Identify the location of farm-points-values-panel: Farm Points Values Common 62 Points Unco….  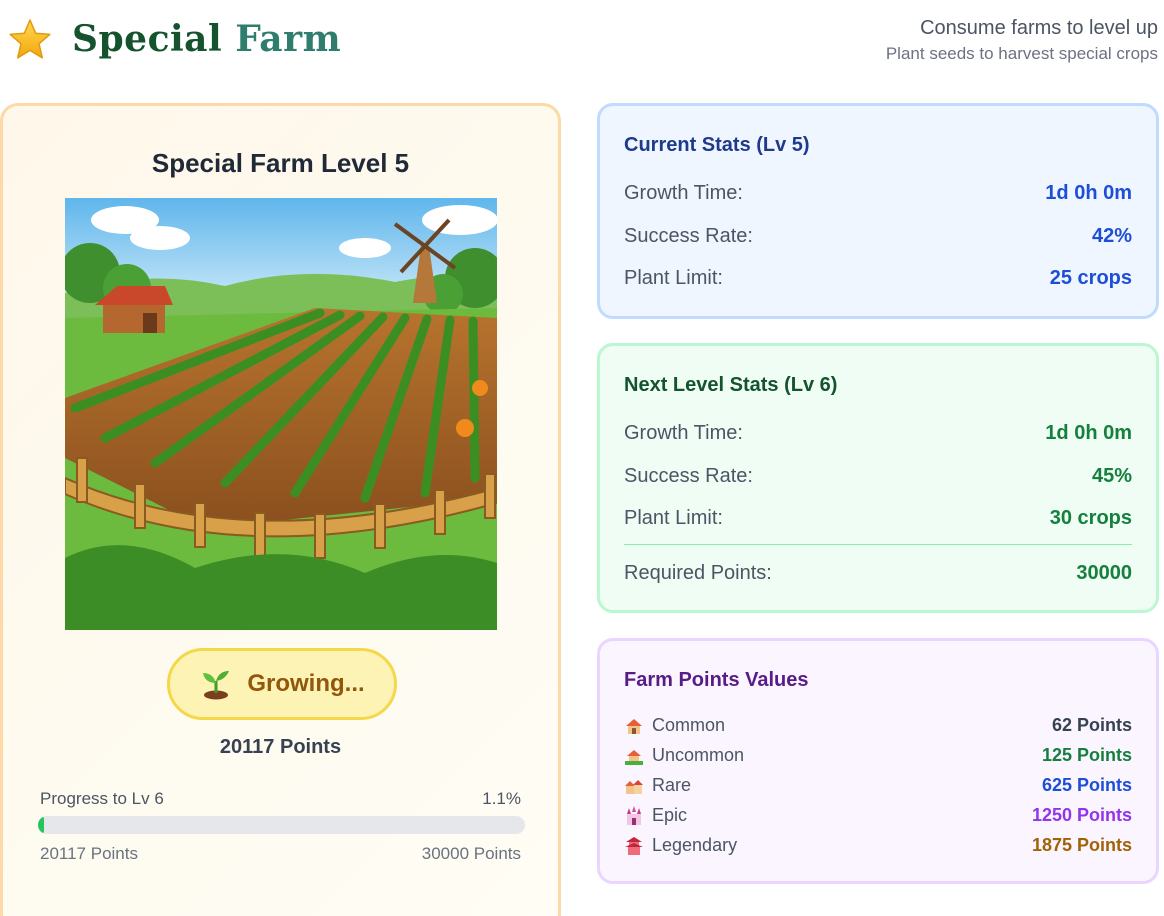
(878, 761).